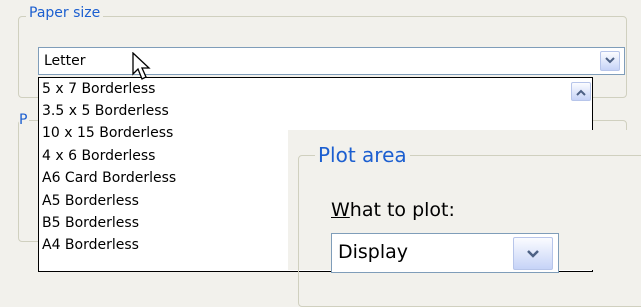  I want to click on list-item: B5 Borderless, so click(90, 223).